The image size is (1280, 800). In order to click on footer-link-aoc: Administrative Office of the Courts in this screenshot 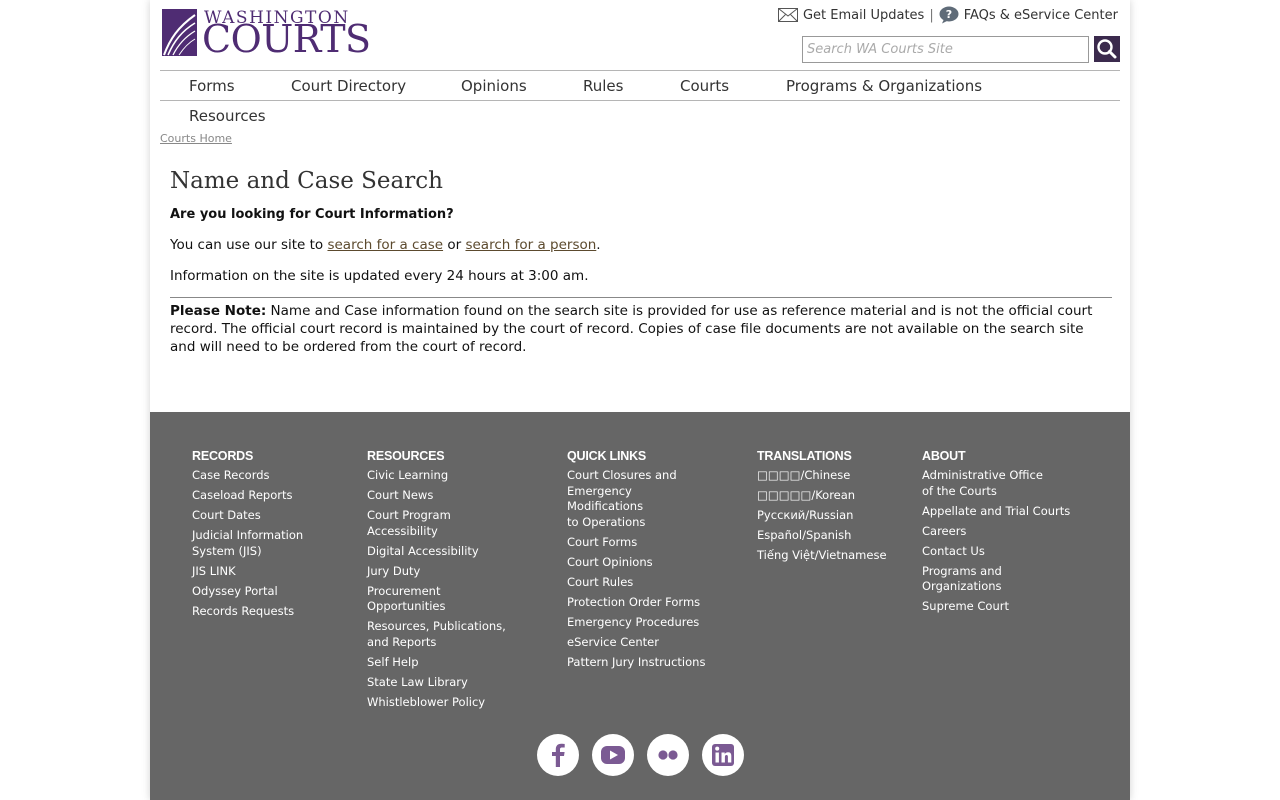, I will do `click(996, 483)`.